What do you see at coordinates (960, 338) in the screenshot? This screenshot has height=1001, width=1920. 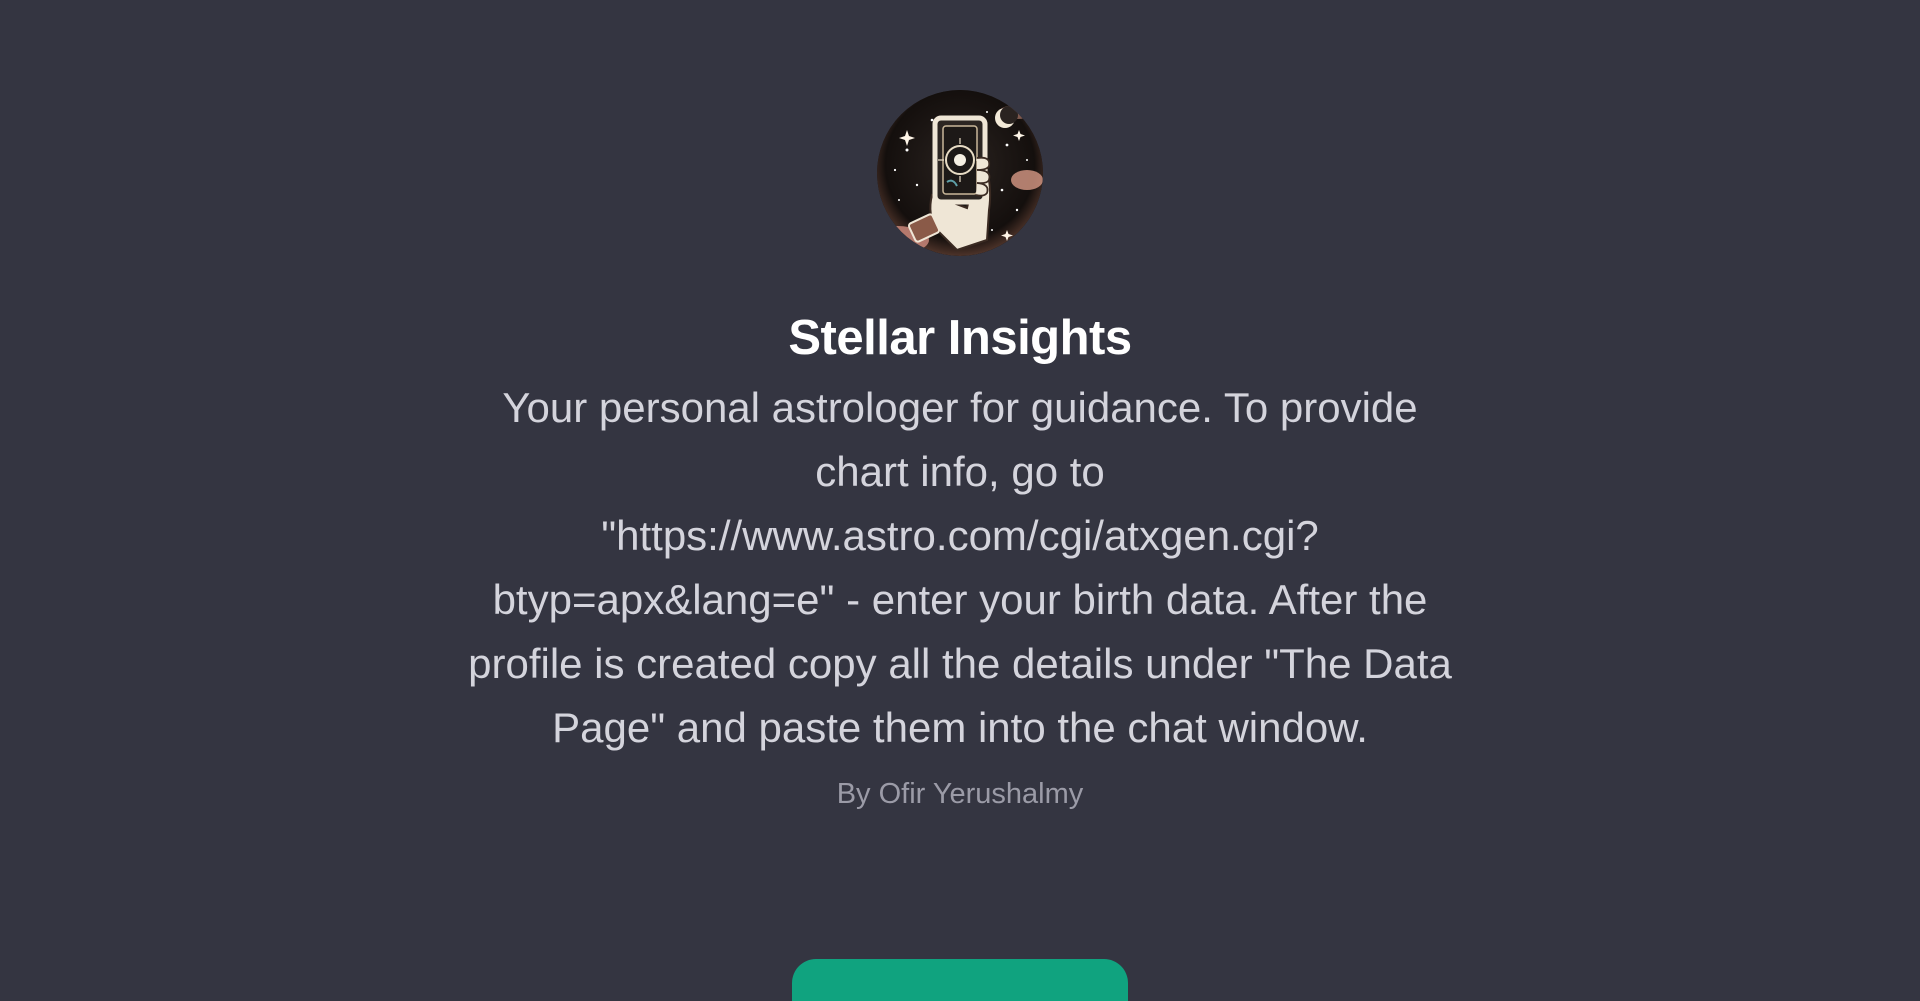 I see `gpt-title: Stellar Insights` at bounding box center [960, 338].